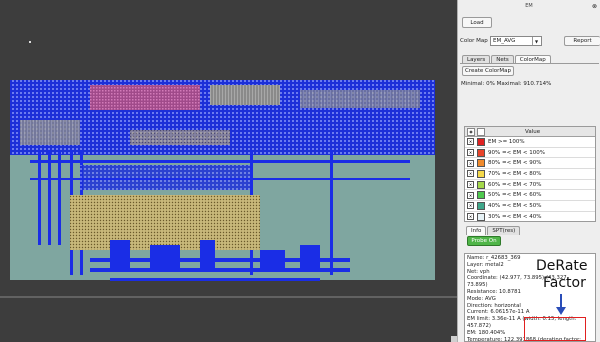 This screenshot has height=342, width=600. What do you see at coordinates (536, 41) in the screenshot?
I see `chevron-down-icon: ▼` at bounding box center [536, 41].